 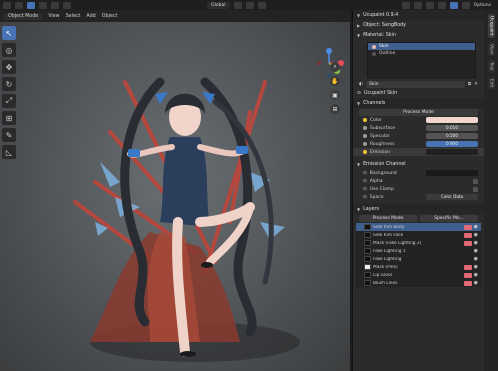 I want to click on menu-select: Select, so click(x=73, y=16).